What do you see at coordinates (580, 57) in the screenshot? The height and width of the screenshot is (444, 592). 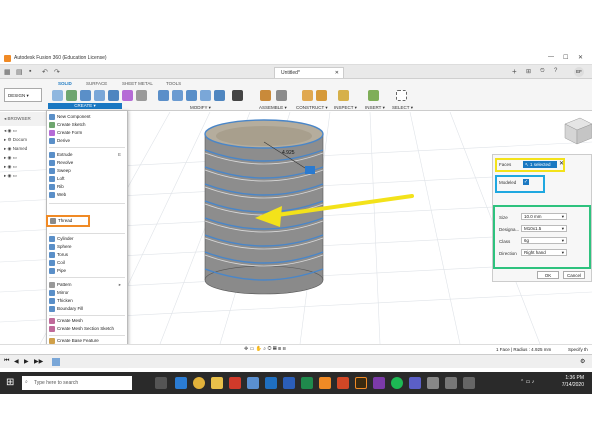 I see `close-icon: ✕` at bounding box center [580, 57].